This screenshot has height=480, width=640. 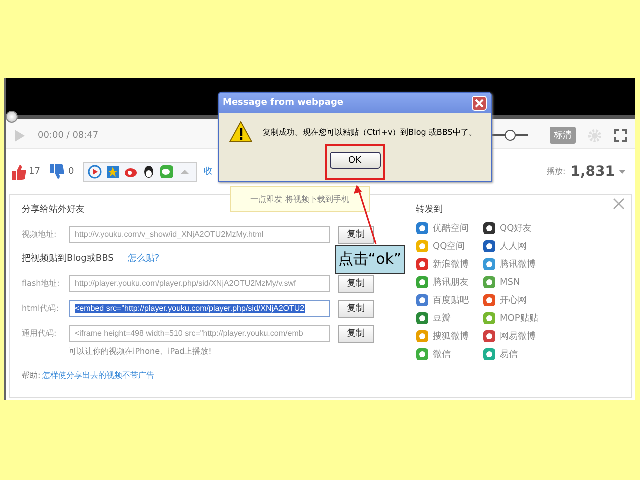 I want to click on share-service-link: 新浪微博, so click(x=449, y=264).